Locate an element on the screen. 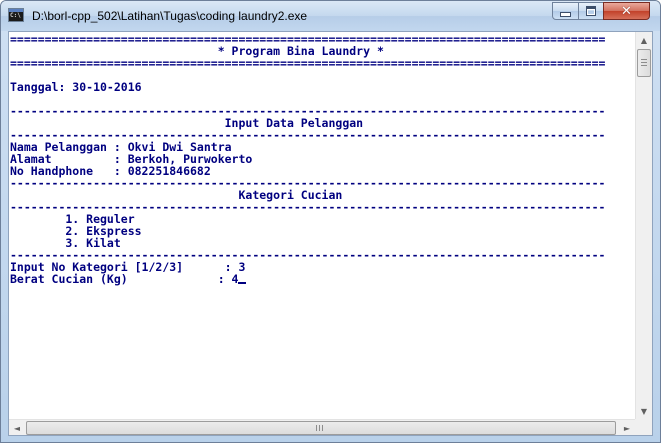 Image resolution: width=661 pixels, height=443 pixels. maximize-button is located at coordinates (591, 11).